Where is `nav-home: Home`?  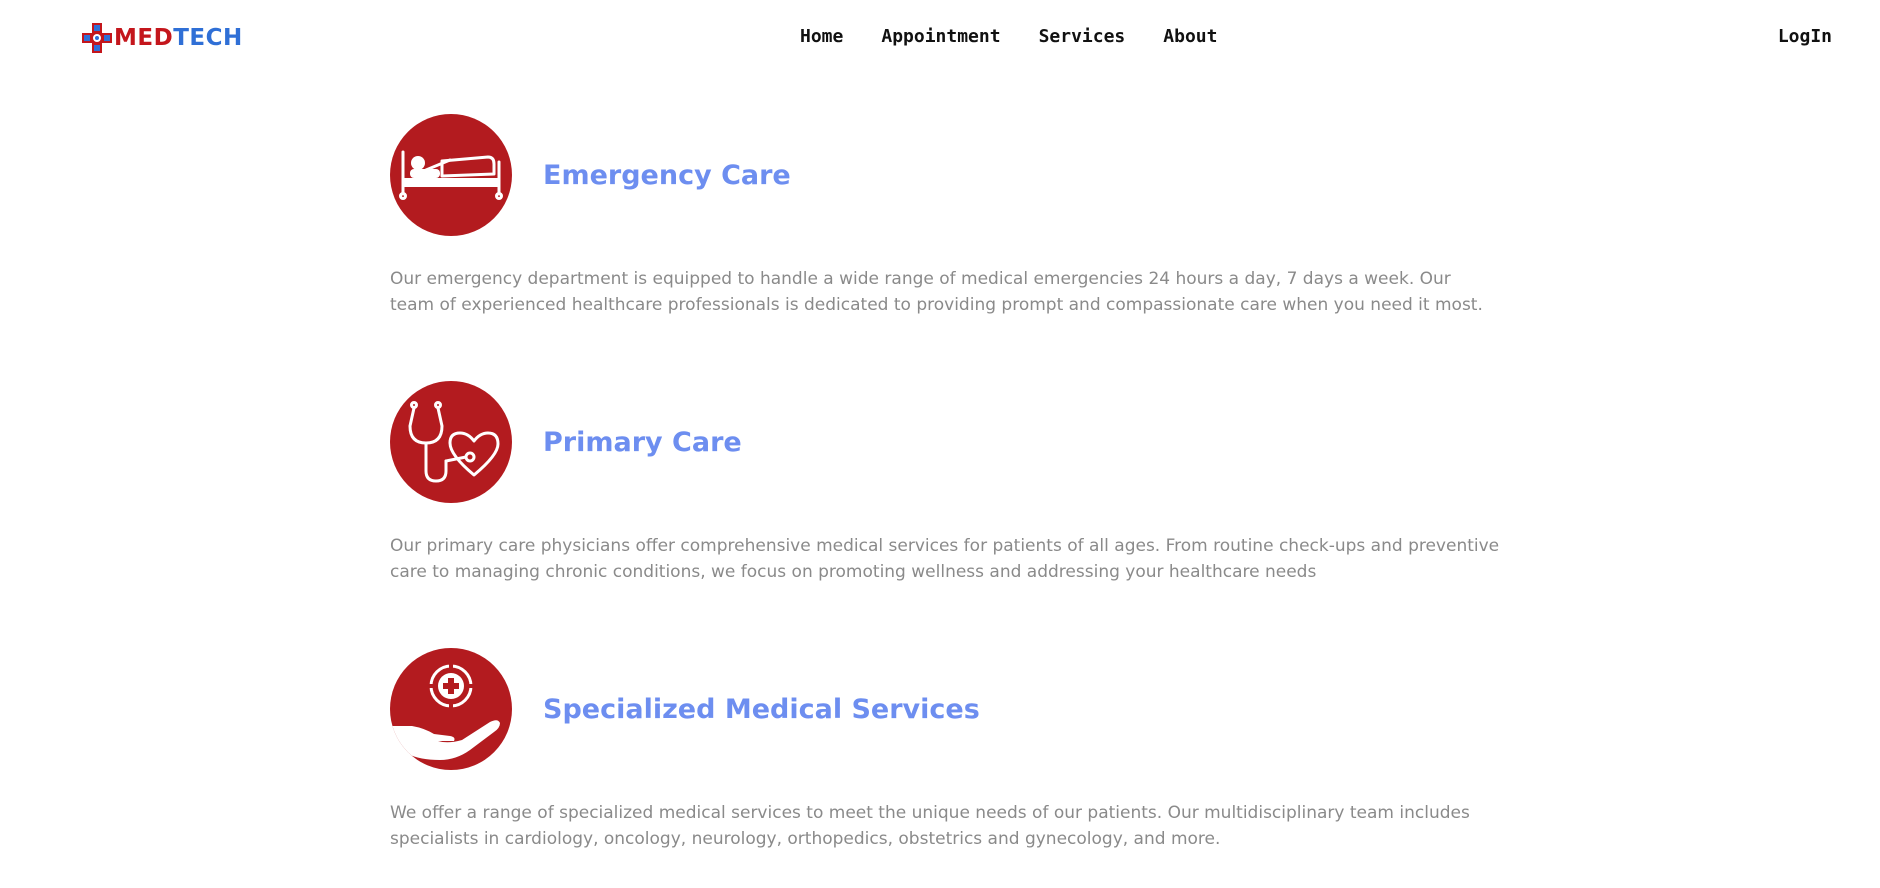 nav-home: Home is located at coordinates (821, 37).